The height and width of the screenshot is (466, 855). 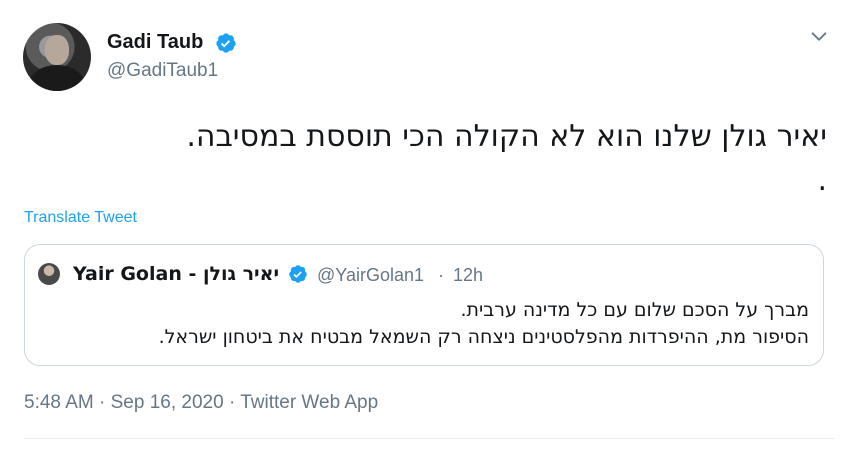 What do you see at coordinates (162, 71) in the screenshot?
I see `author-handle: @GadiTaub1` at bounding box center [162, 71].